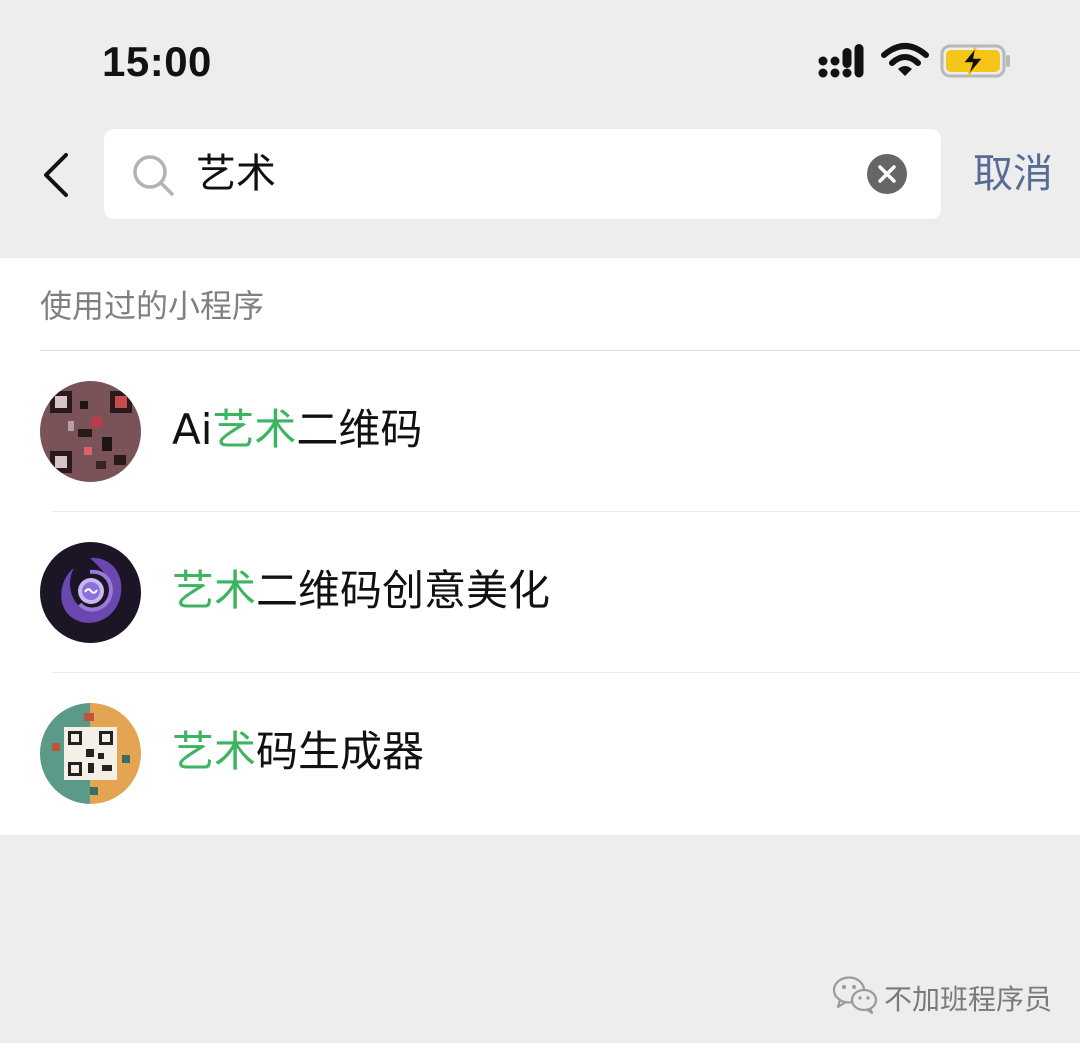  Describe the element at coordinates (152, 306) in the screenshot. I see `section-title: 使用过的小程序` at that location.